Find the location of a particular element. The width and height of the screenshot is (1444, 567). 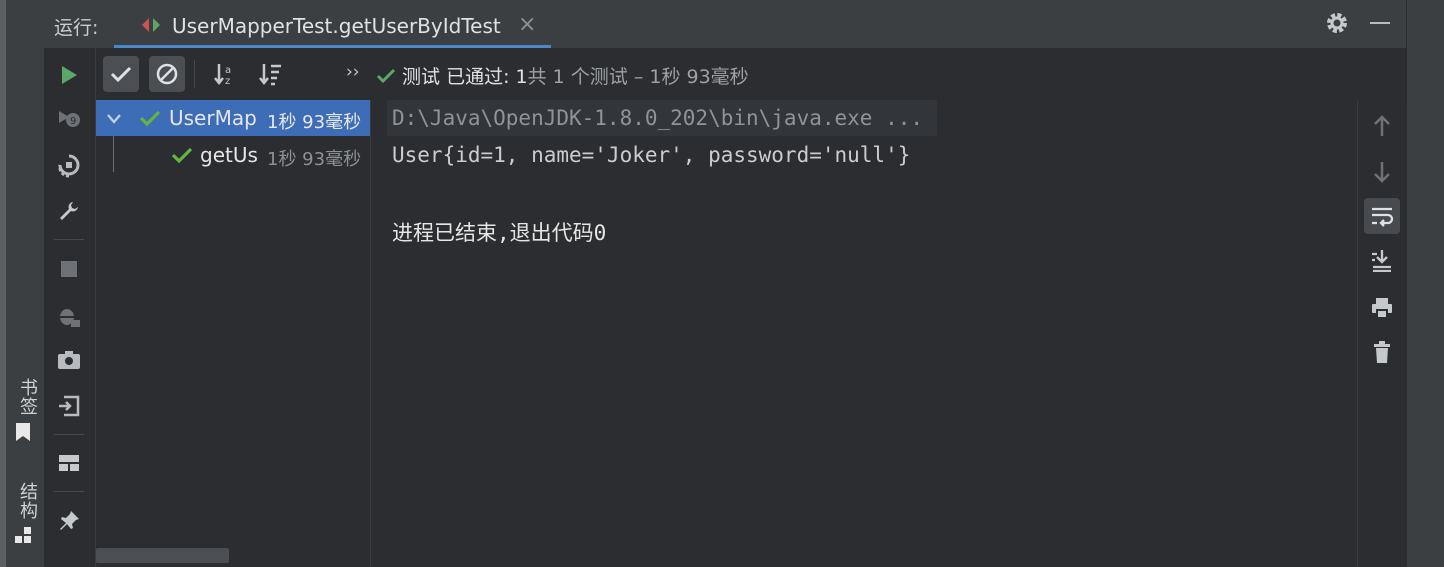

structure-label: 结构 is located at coordinates (27, 501).